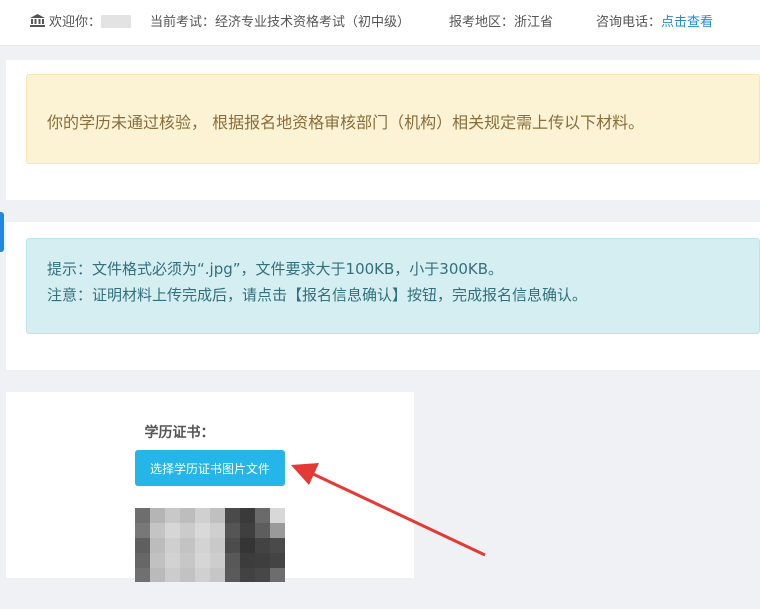 The width and height of the screenshot is (760, 609). Describe the element at coordinates (317, 295) in the screenshot. I see `info-note: 注意：证明材料上传完成后，请点击【报名信息确认】按钮，完成报名信息确认。` at that location.